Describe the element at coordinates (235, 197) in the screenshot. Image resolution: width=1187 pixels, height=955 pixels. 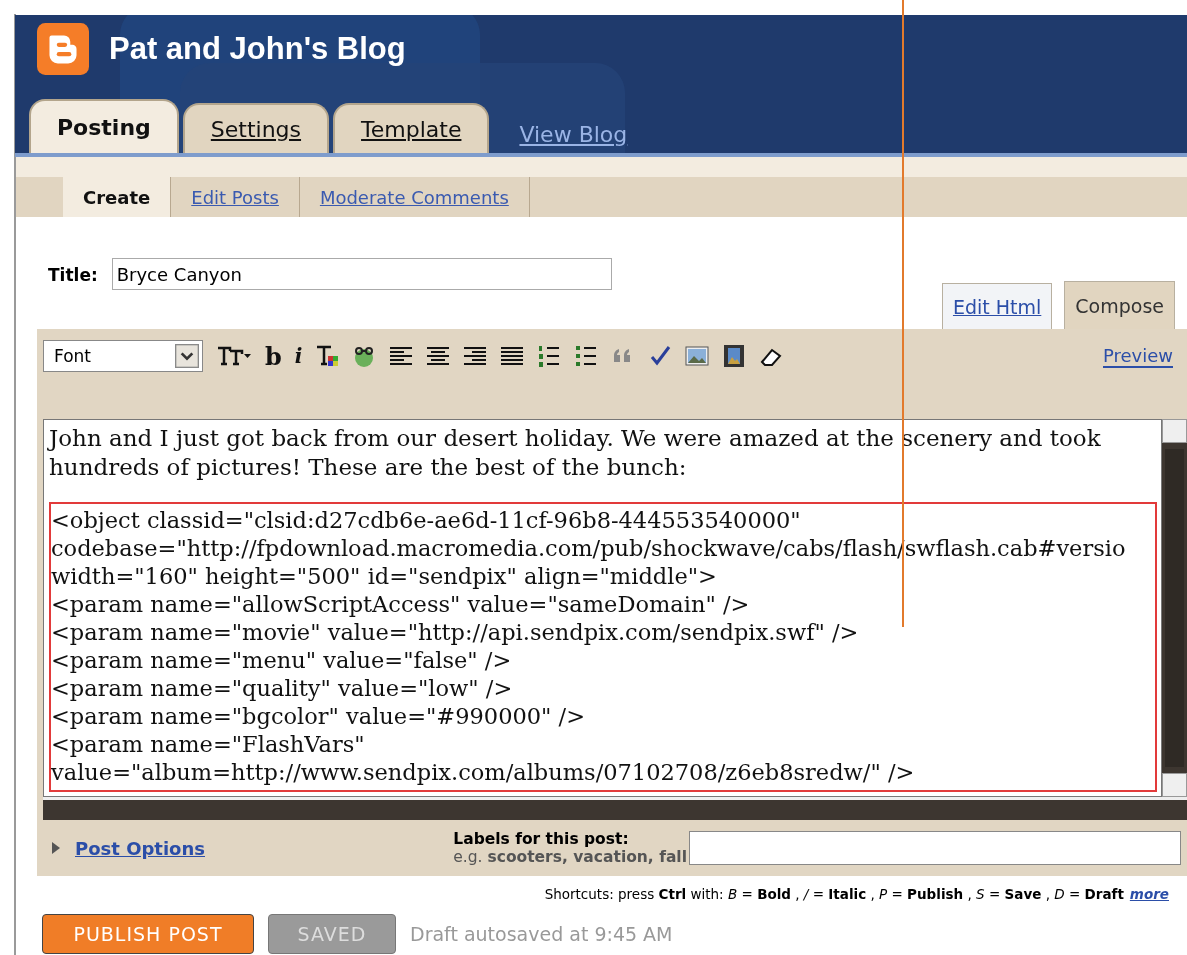
I see `sub-tab: Edit Posts` at that location.